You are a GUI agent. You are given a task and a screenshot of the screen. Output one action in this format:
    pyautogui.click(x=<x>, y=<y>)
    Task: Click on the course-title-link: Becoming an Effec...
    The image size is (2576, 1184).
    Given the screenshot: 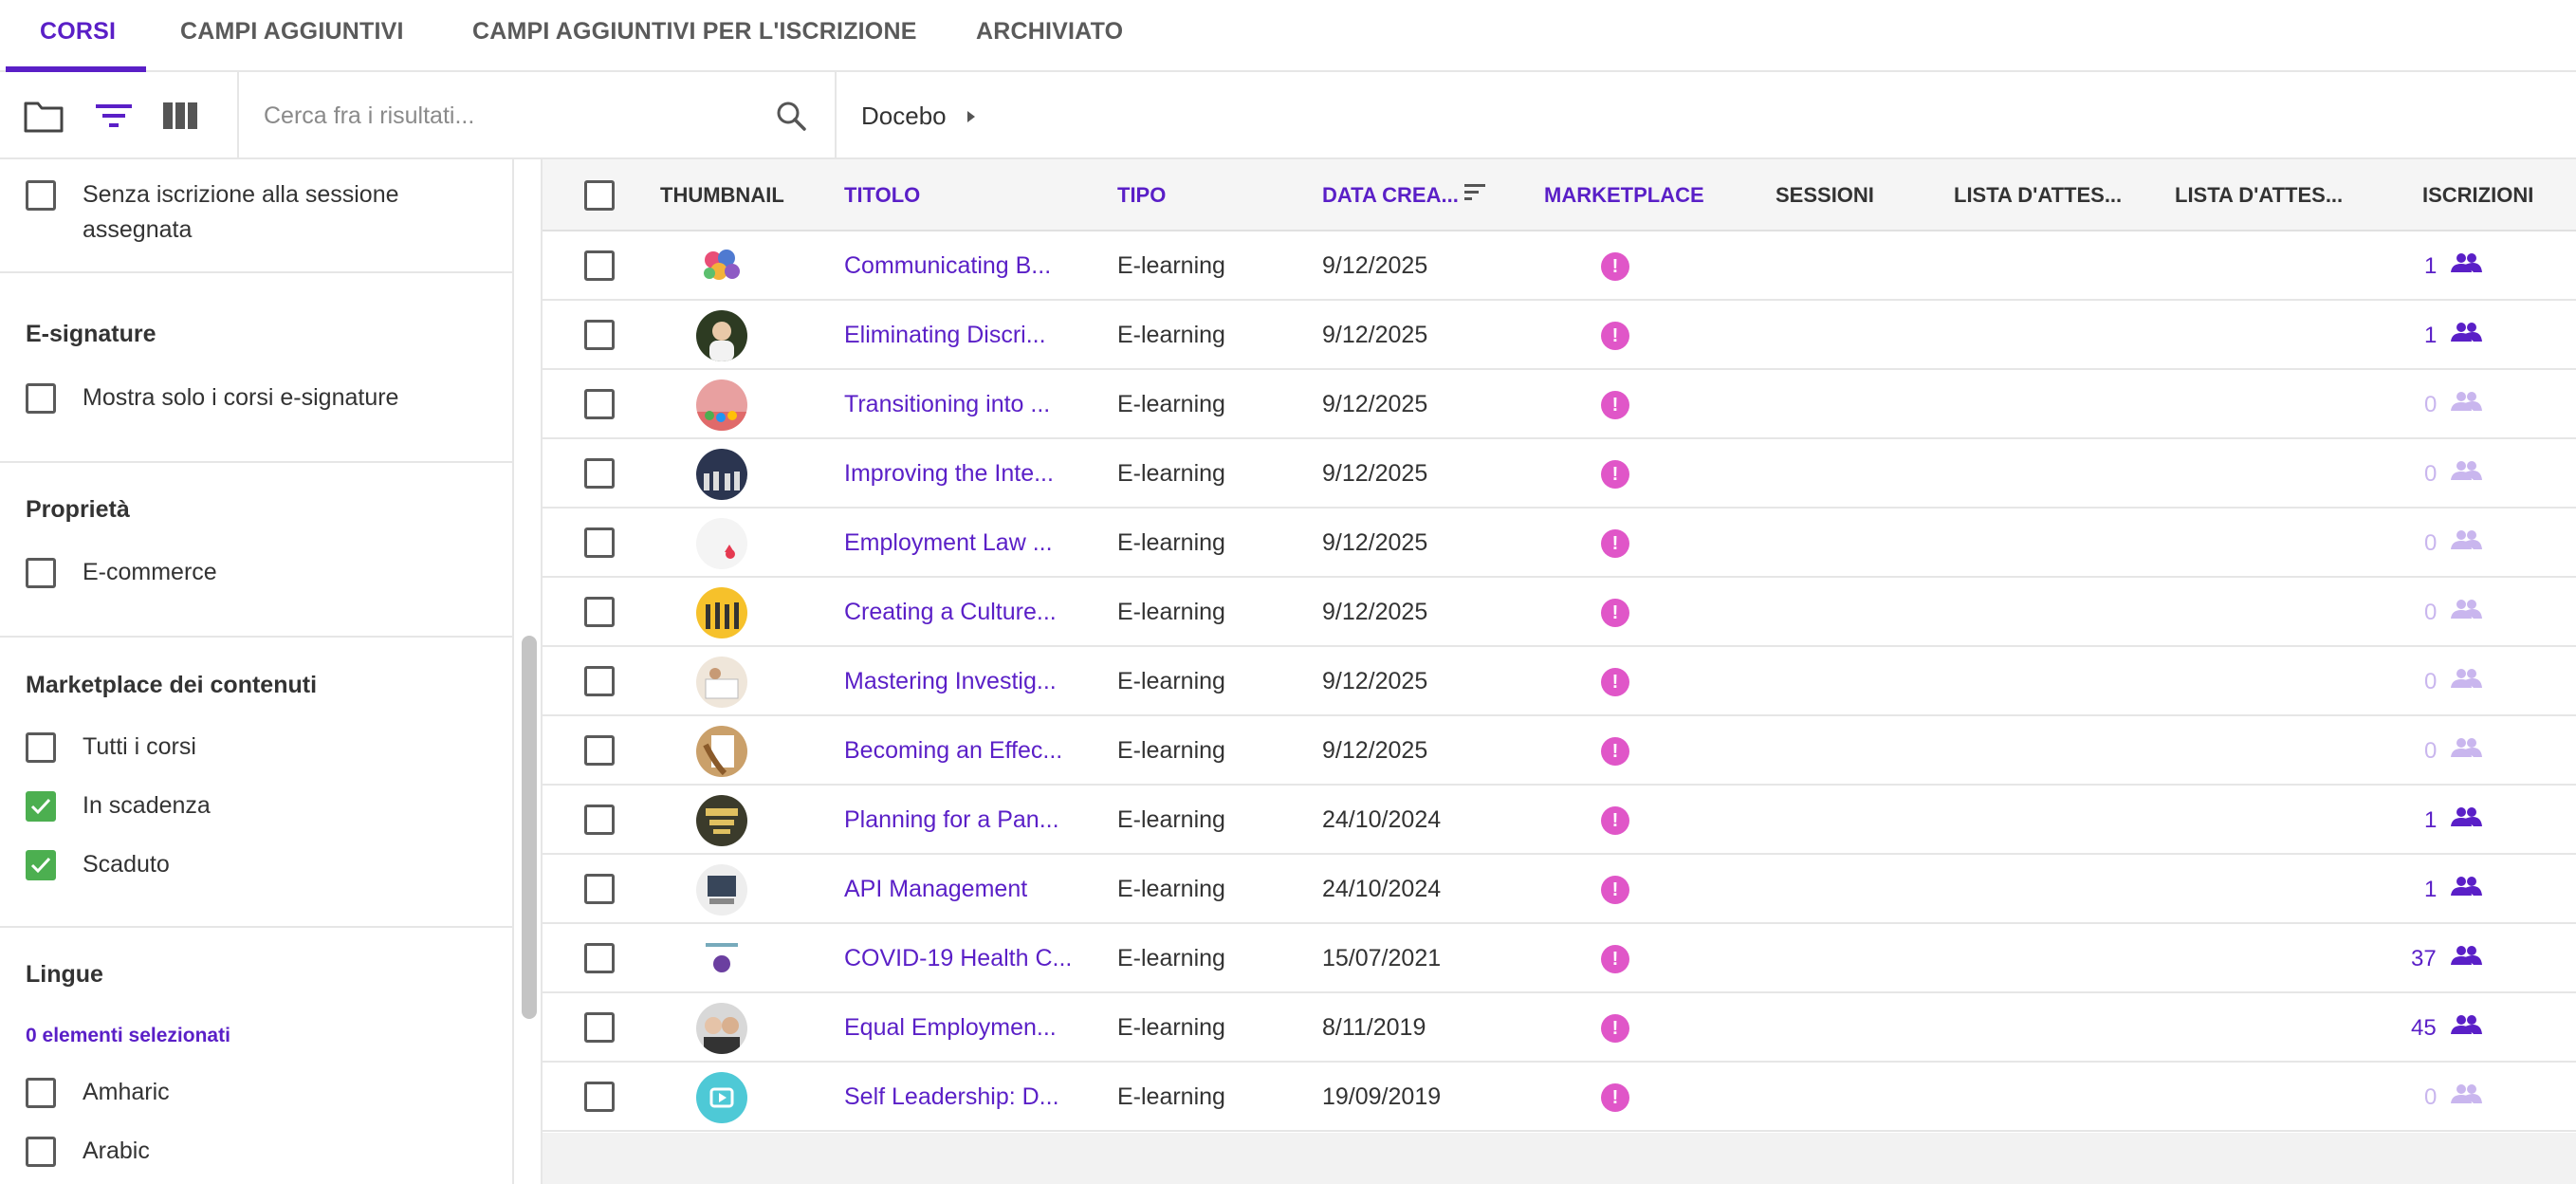 What is the action you would take?
    pyautogui.click(x=953, y=751)
    